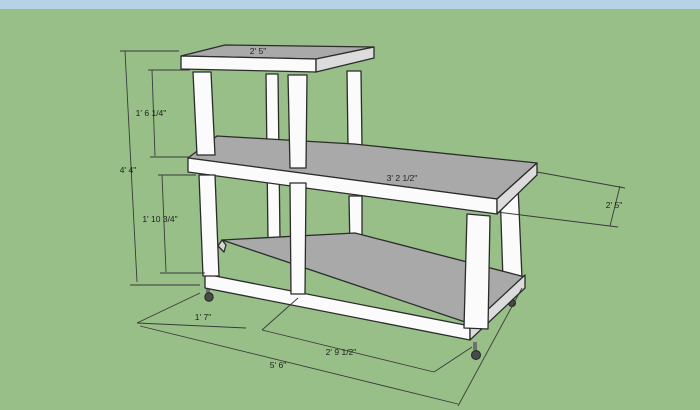 This screenshot has height=410, width=700. Describe the element at coordinates (341, 352) in the screenshot. I see `dim-front-mid: 2' 9 1/2"` at that location.